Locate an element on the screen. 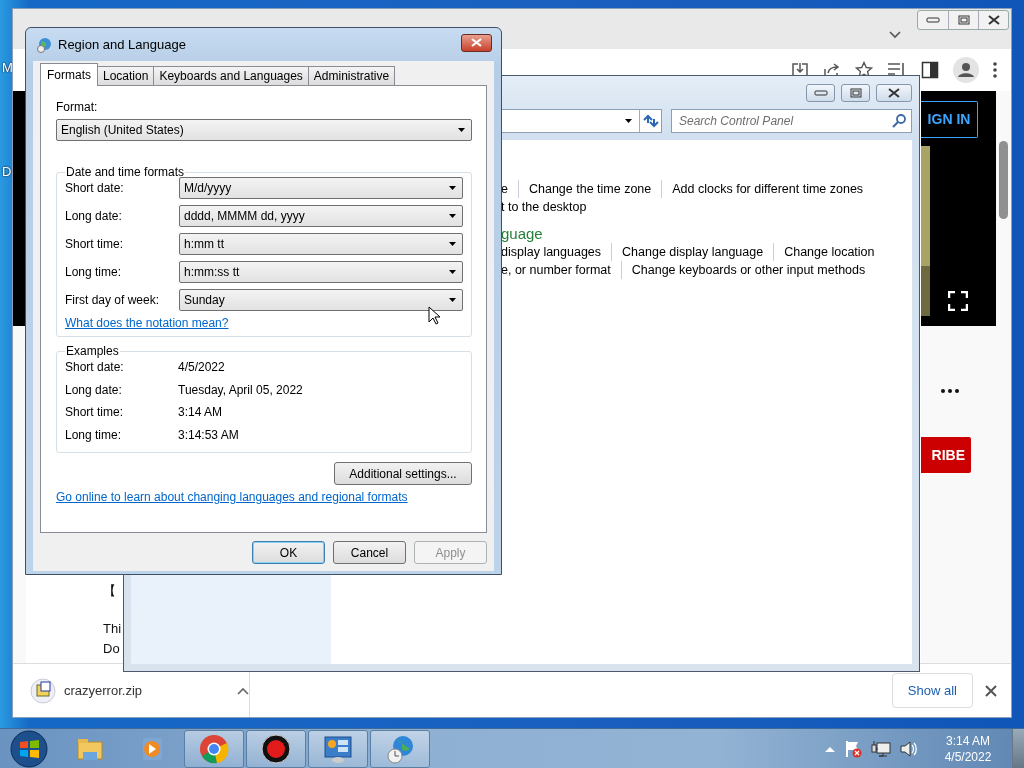  group-title: Examples is located at coordinates (92, 351).